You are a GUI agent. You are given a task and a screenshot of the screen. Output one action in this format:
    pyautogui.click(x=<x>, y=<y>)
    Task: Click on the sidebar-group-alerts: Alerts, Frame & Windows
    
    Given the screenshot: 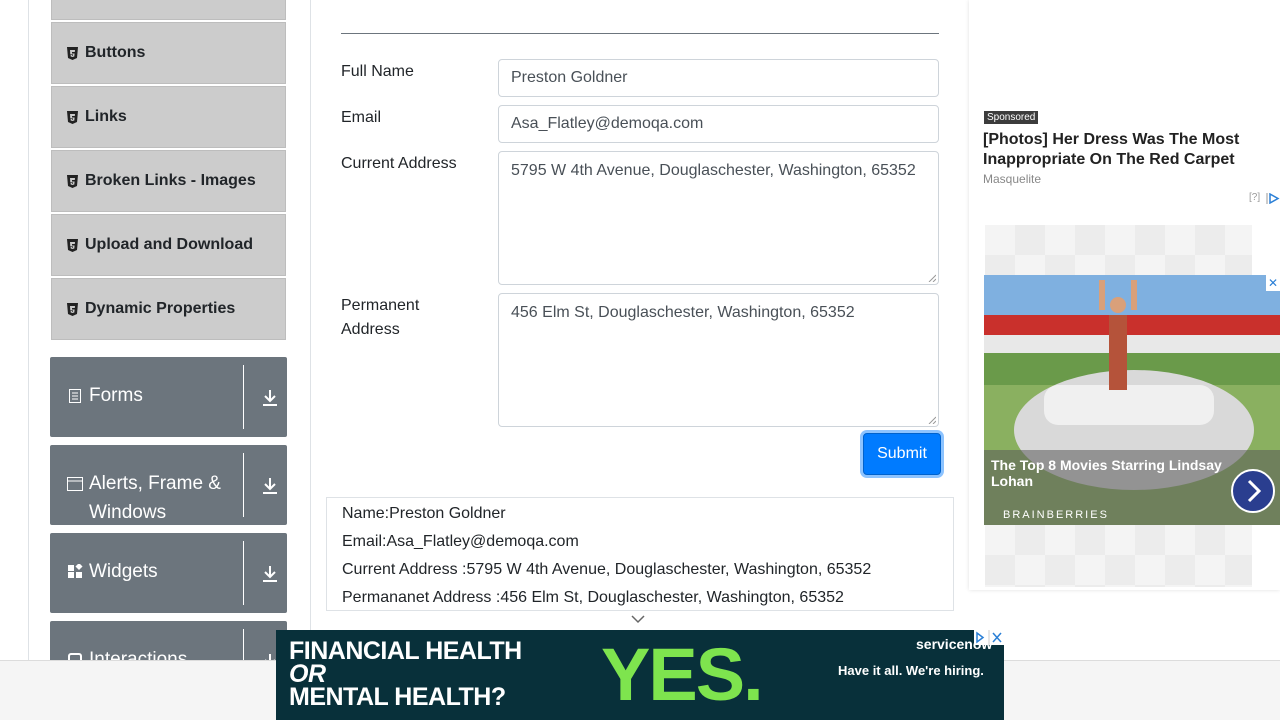 What is the action you would take?
    pyautogui.click(x=168, y=485)
    